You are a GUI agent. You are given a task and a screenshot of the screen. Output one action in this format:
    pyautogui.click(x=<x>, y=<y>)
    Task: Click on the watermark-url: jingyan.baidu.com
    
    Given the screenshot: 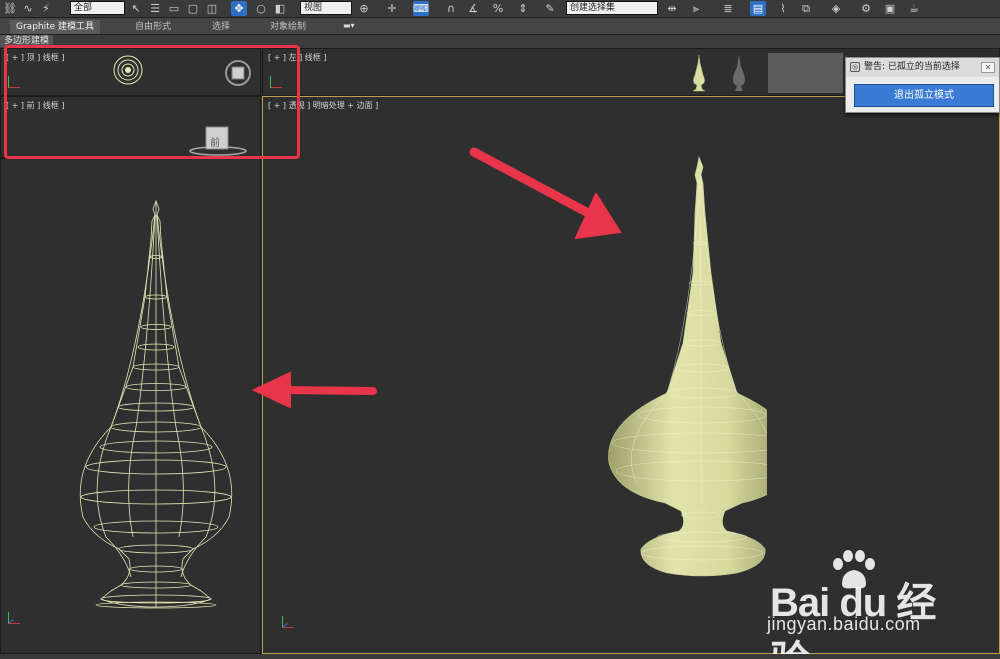 What is the action you would take?
    pyautogui.click(x=844, y=624)
    